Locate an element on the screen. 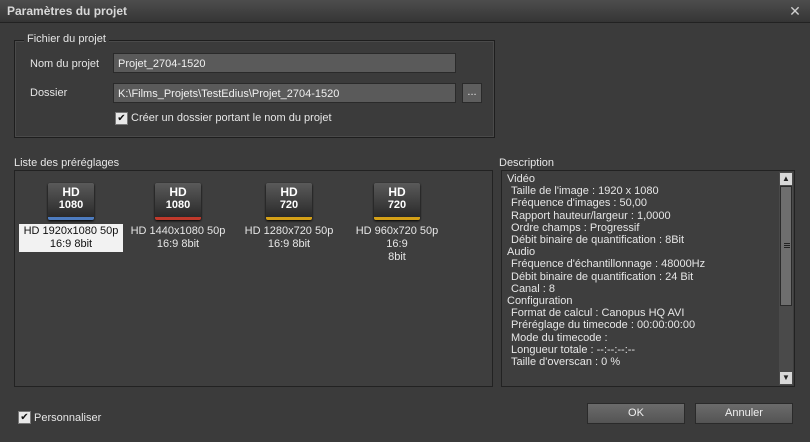 This screenshot has height=442, width=810. preset-line1: HD 1280x720 50p is located at coordinates (289, 231).